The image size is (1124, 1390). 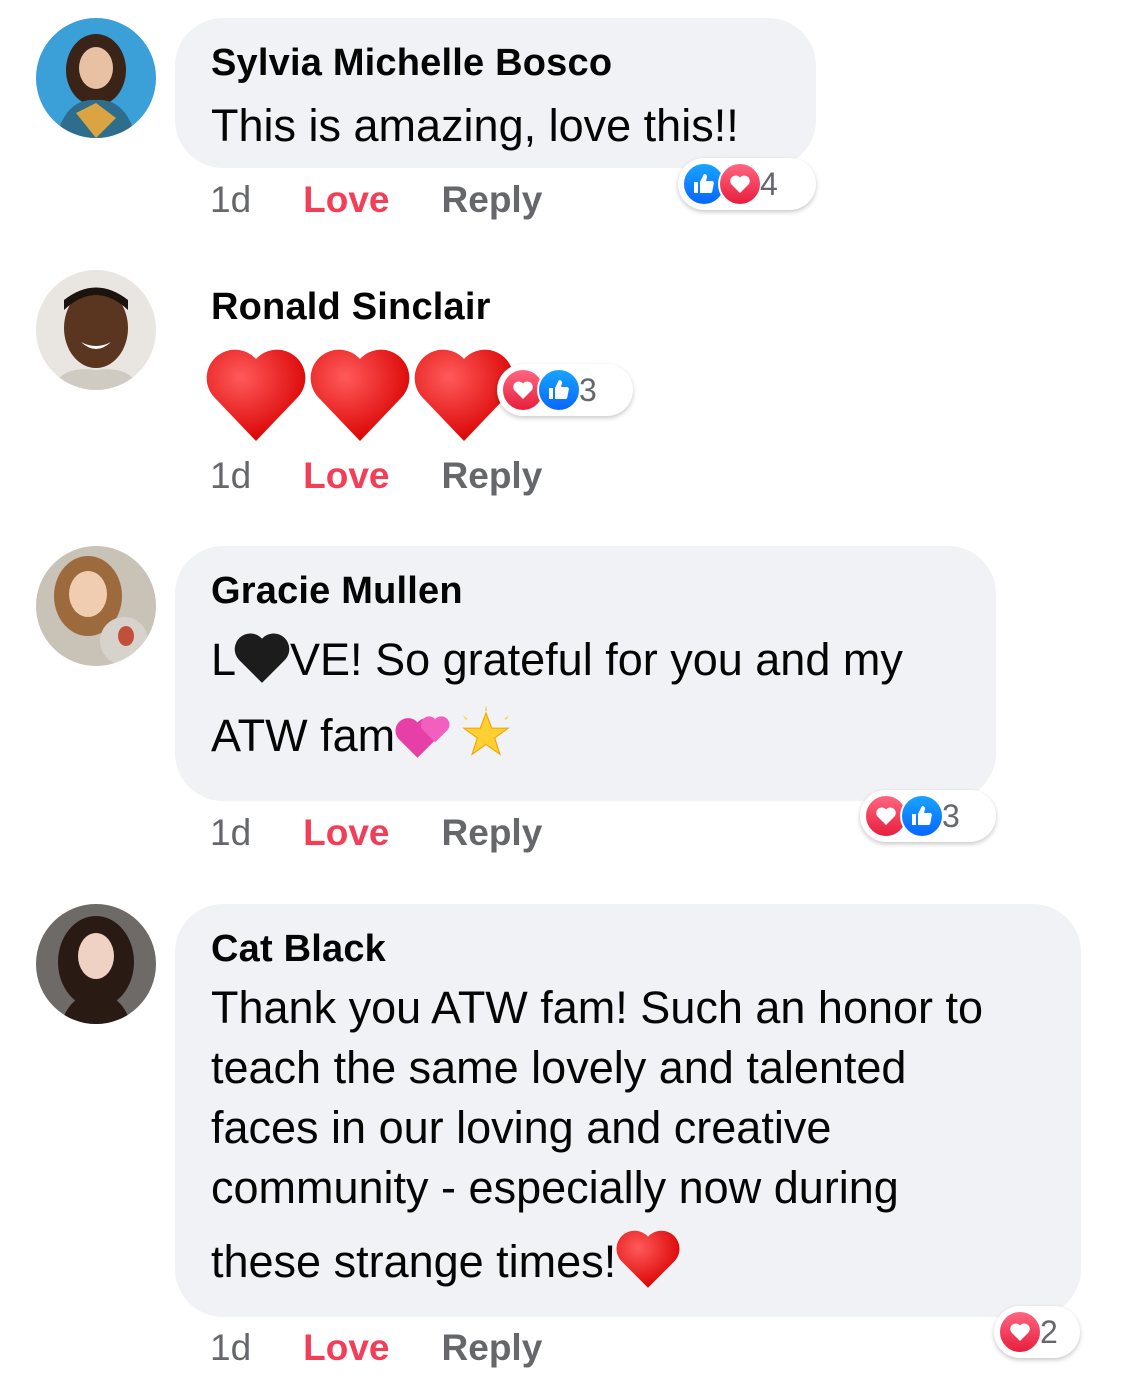 I want to click on reaction-count: 2, so click(x=1049, y=1331).